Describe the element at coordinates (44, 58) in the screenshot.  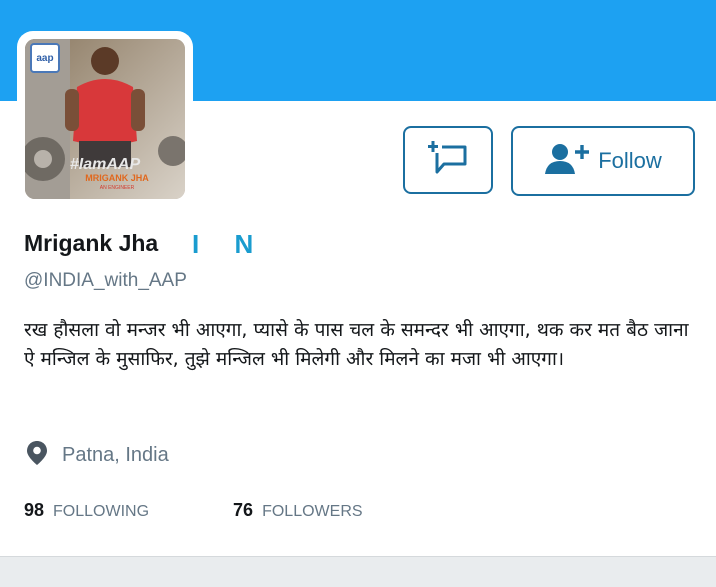
I see `avatar-logo-text: aap` at that location.